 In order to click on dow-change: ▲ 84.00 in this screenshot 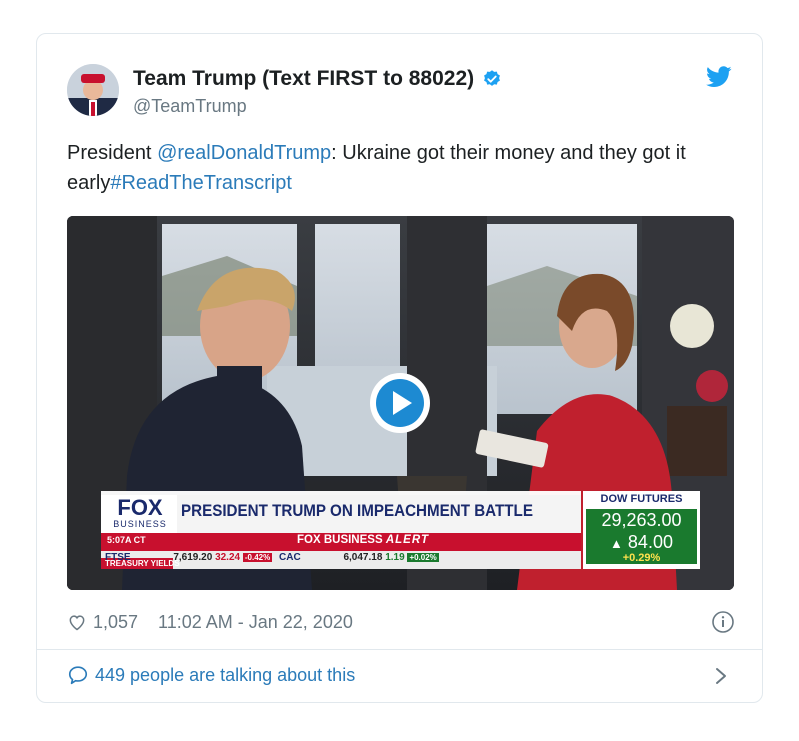, I will do `click(641, 542)`.